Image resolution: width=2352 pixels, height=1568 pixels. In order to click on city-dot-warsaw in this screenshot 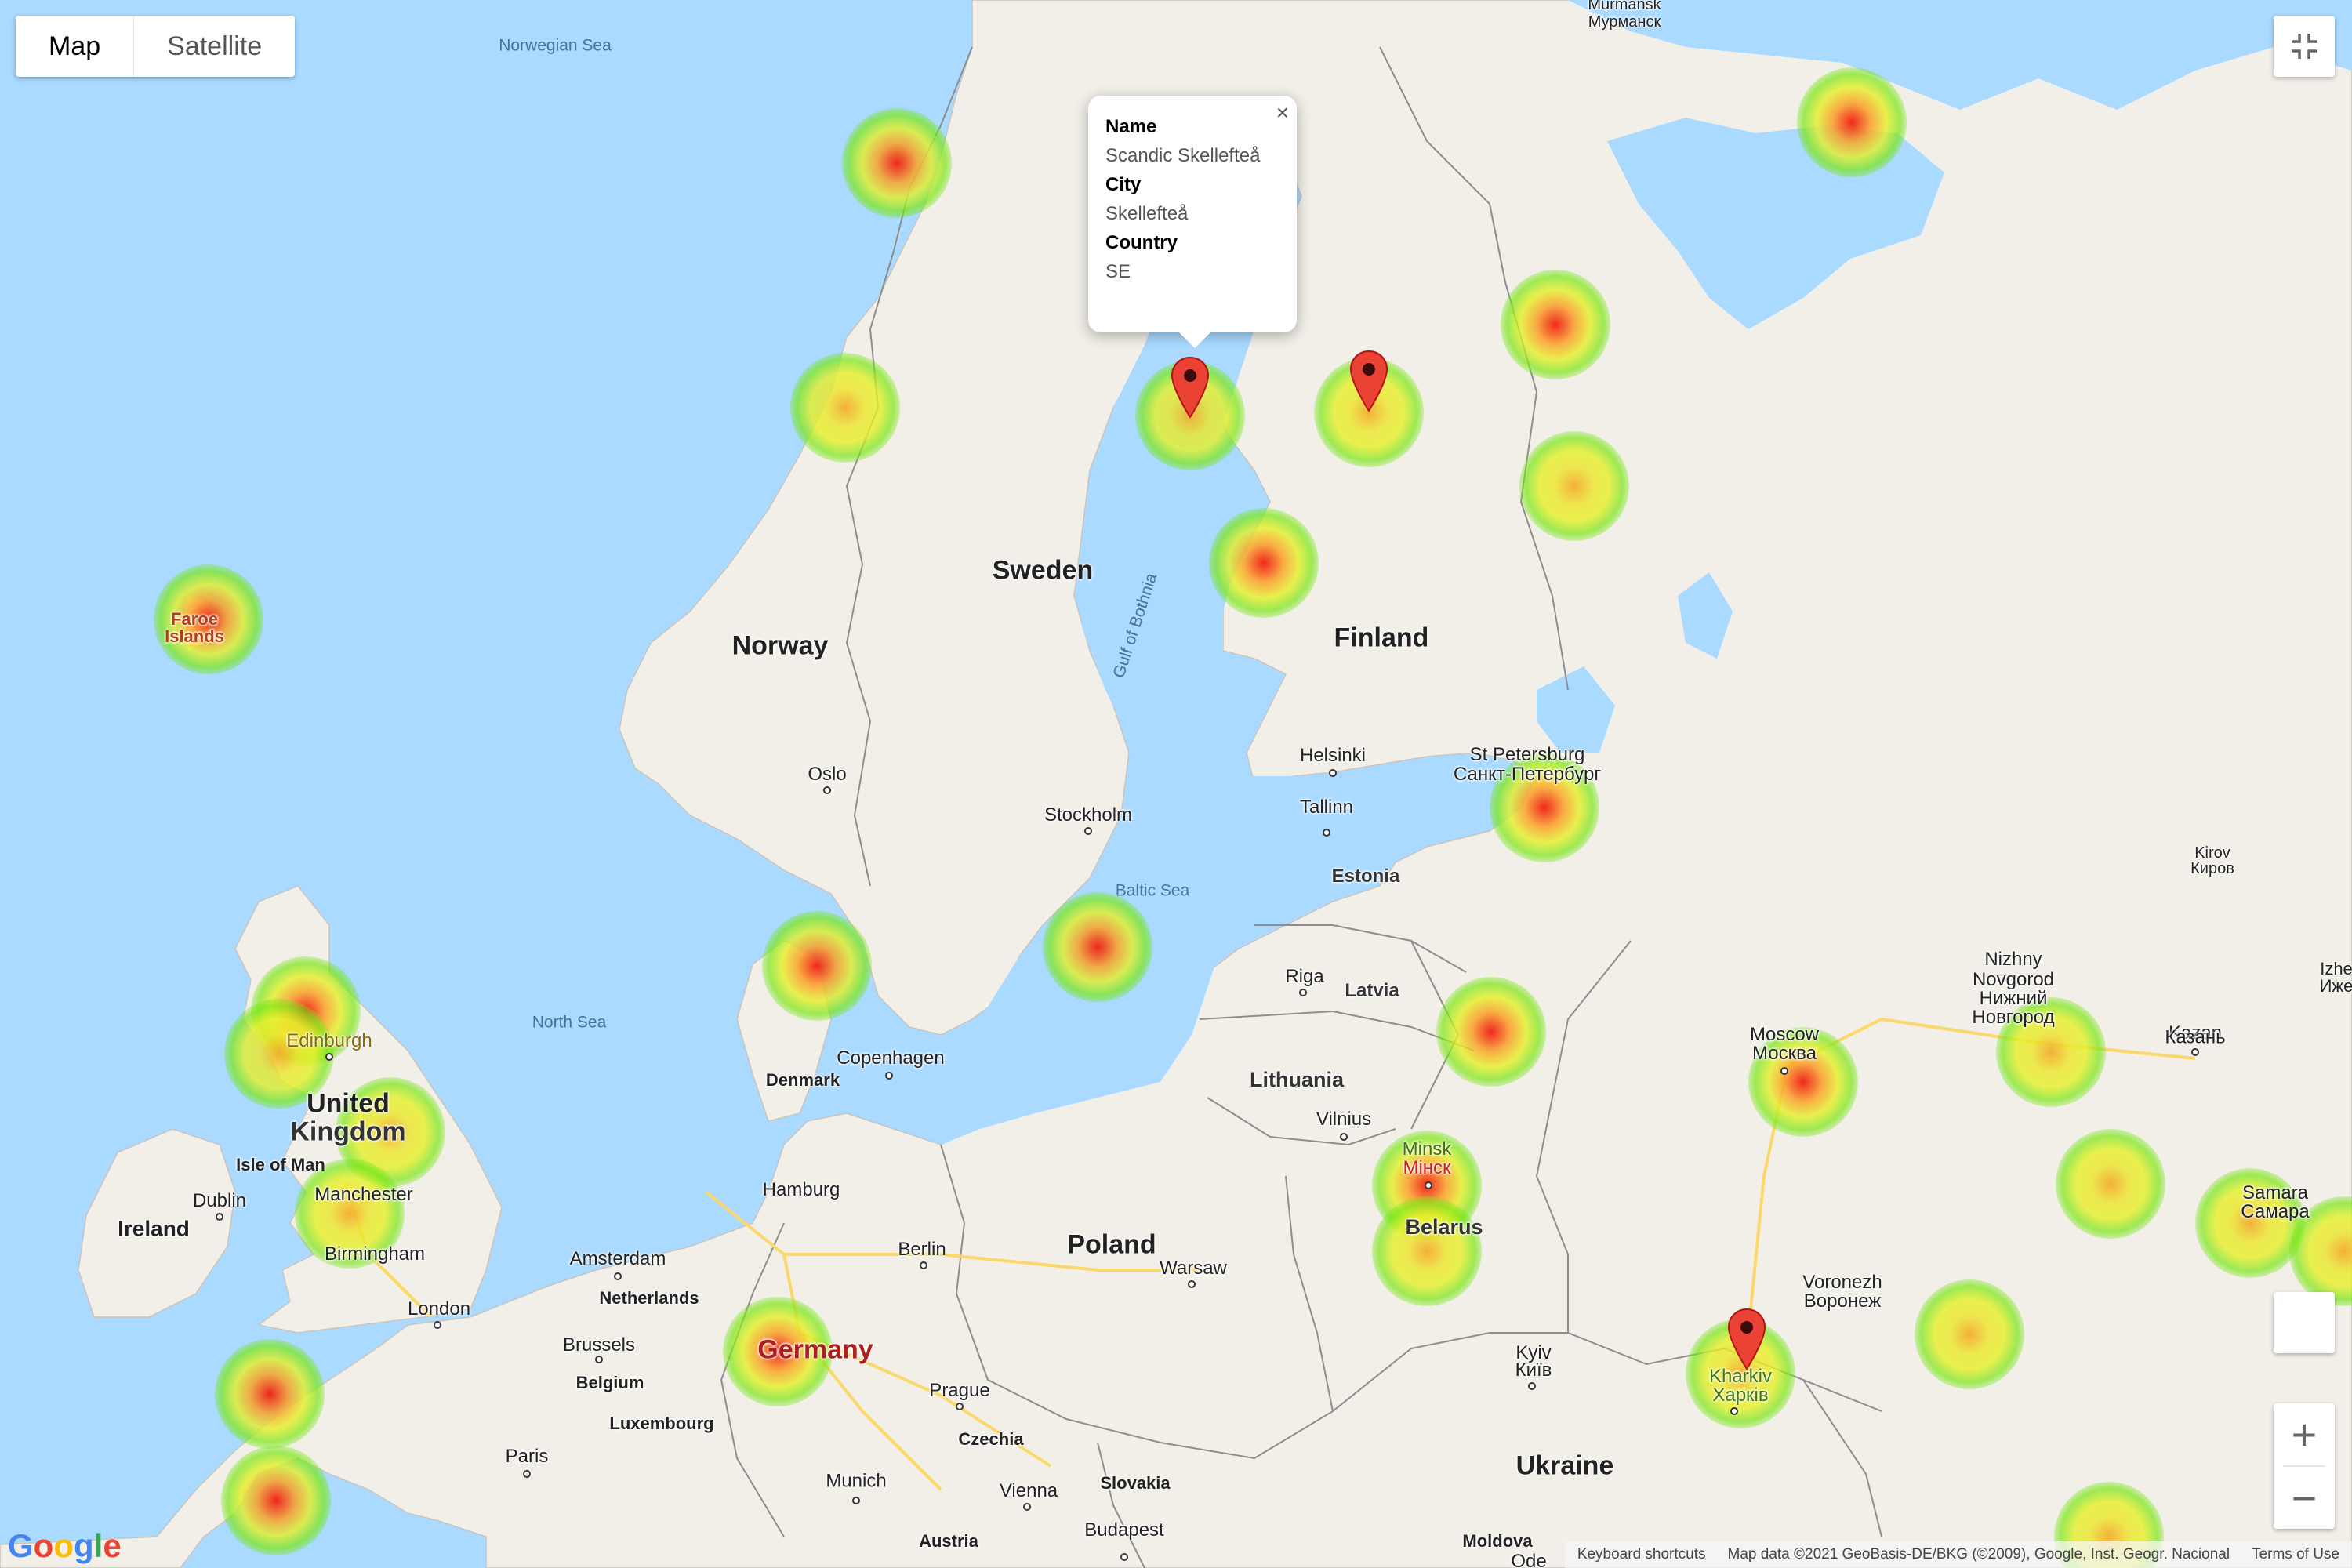, I will do `click(1192, 1284)`.